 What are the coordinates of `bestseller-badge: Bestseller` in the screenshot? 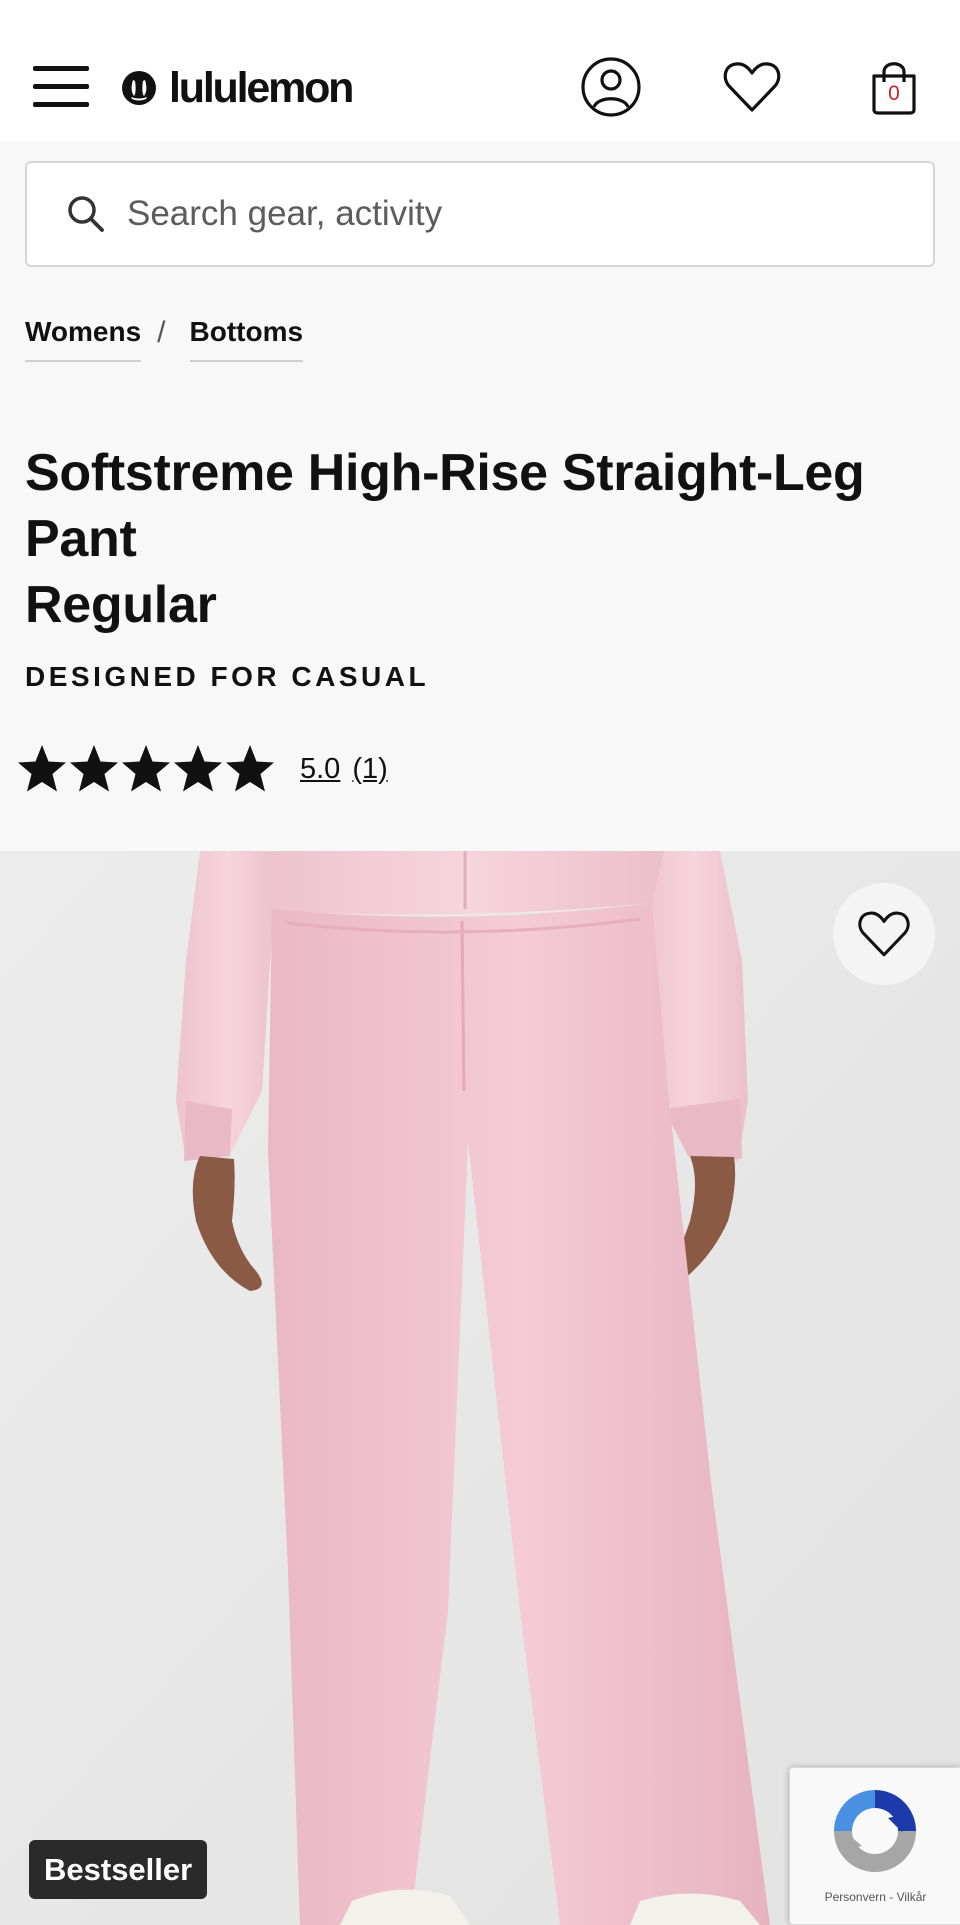 It's located at (118, 1869).